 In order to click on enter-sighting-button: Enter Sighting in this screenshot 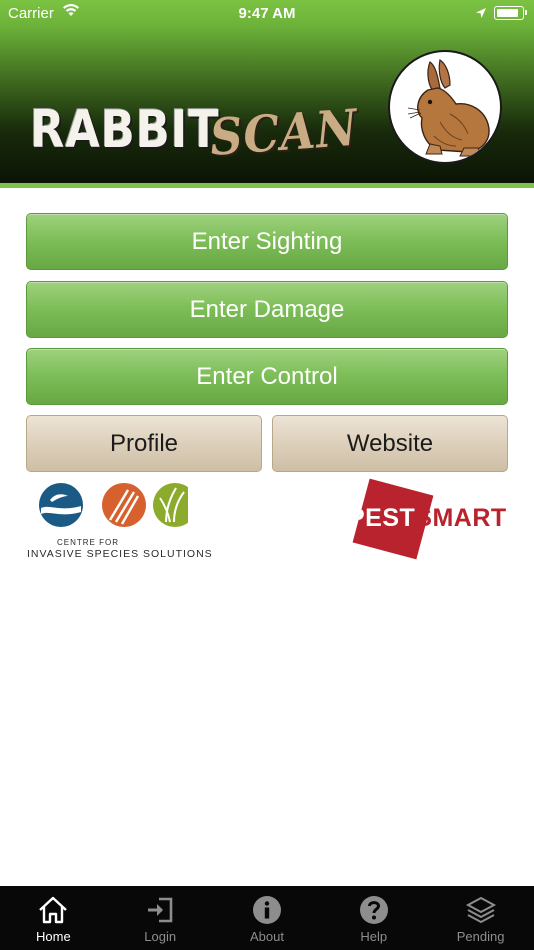, I will do `click(267, 241)`.